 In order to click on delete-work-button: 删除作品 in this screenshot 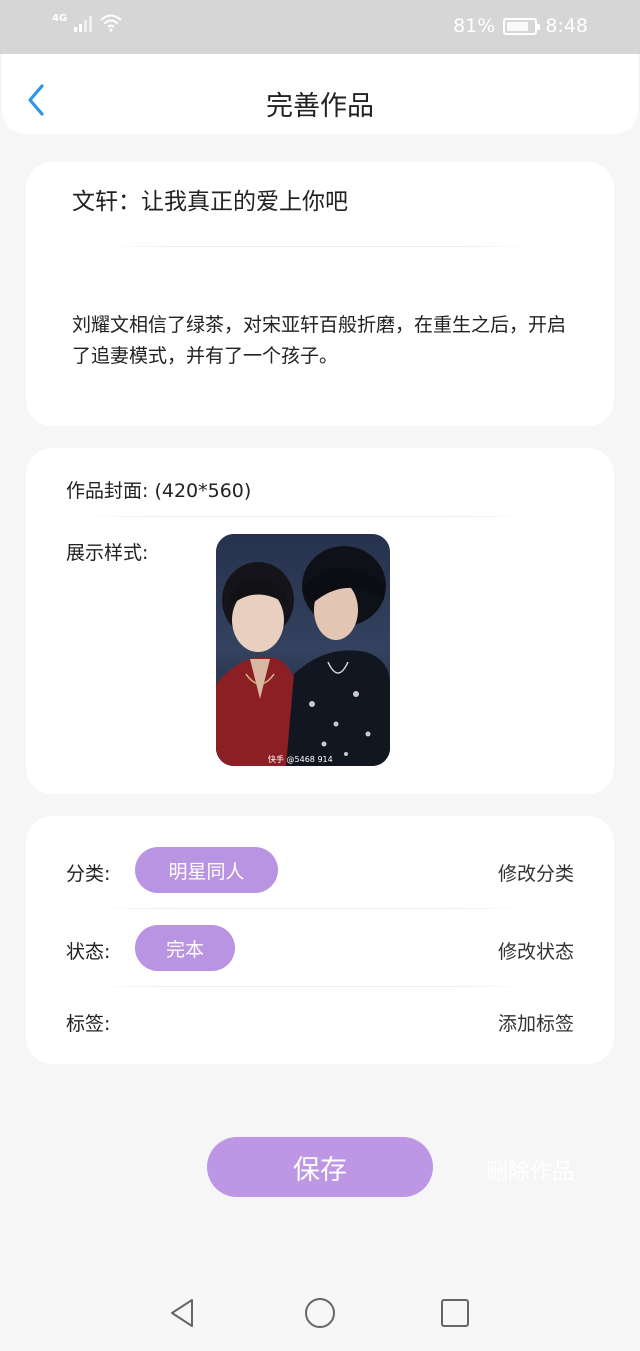, I will do `click(530, 1170)`.